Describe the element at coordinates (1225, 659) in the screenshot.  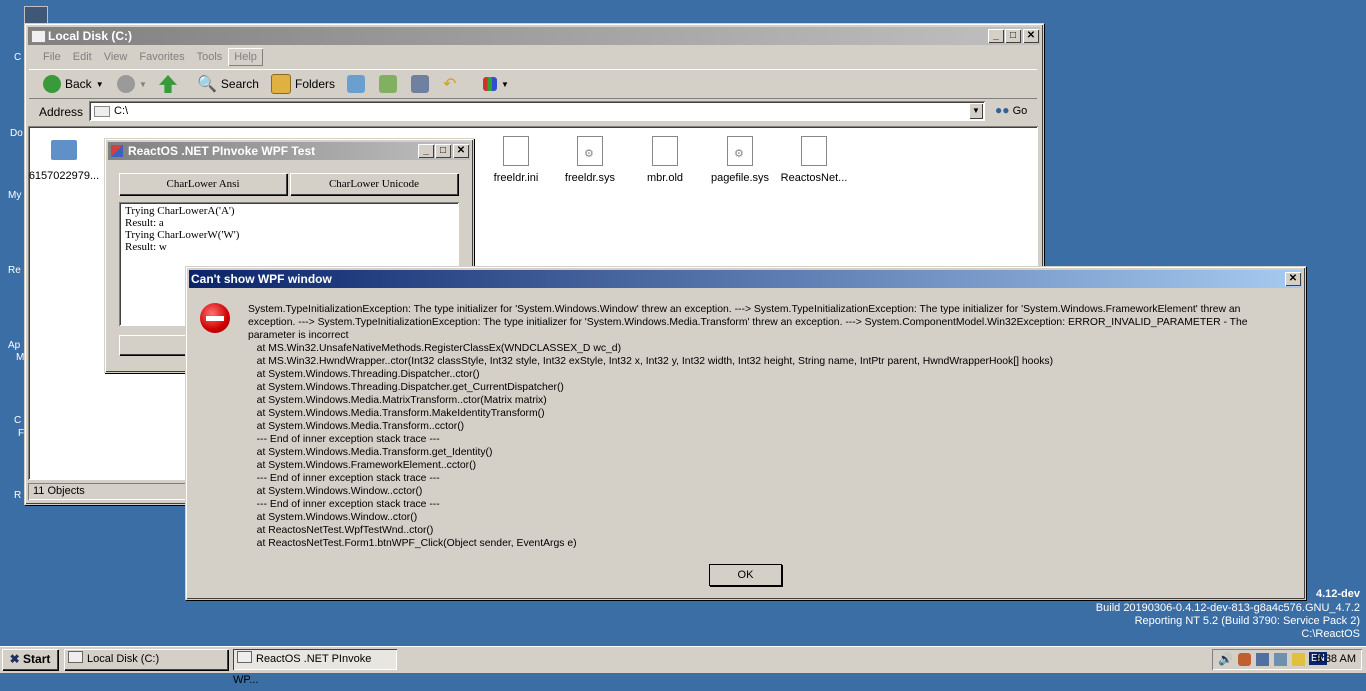
I see `volume-icon: 🔊` at that location.